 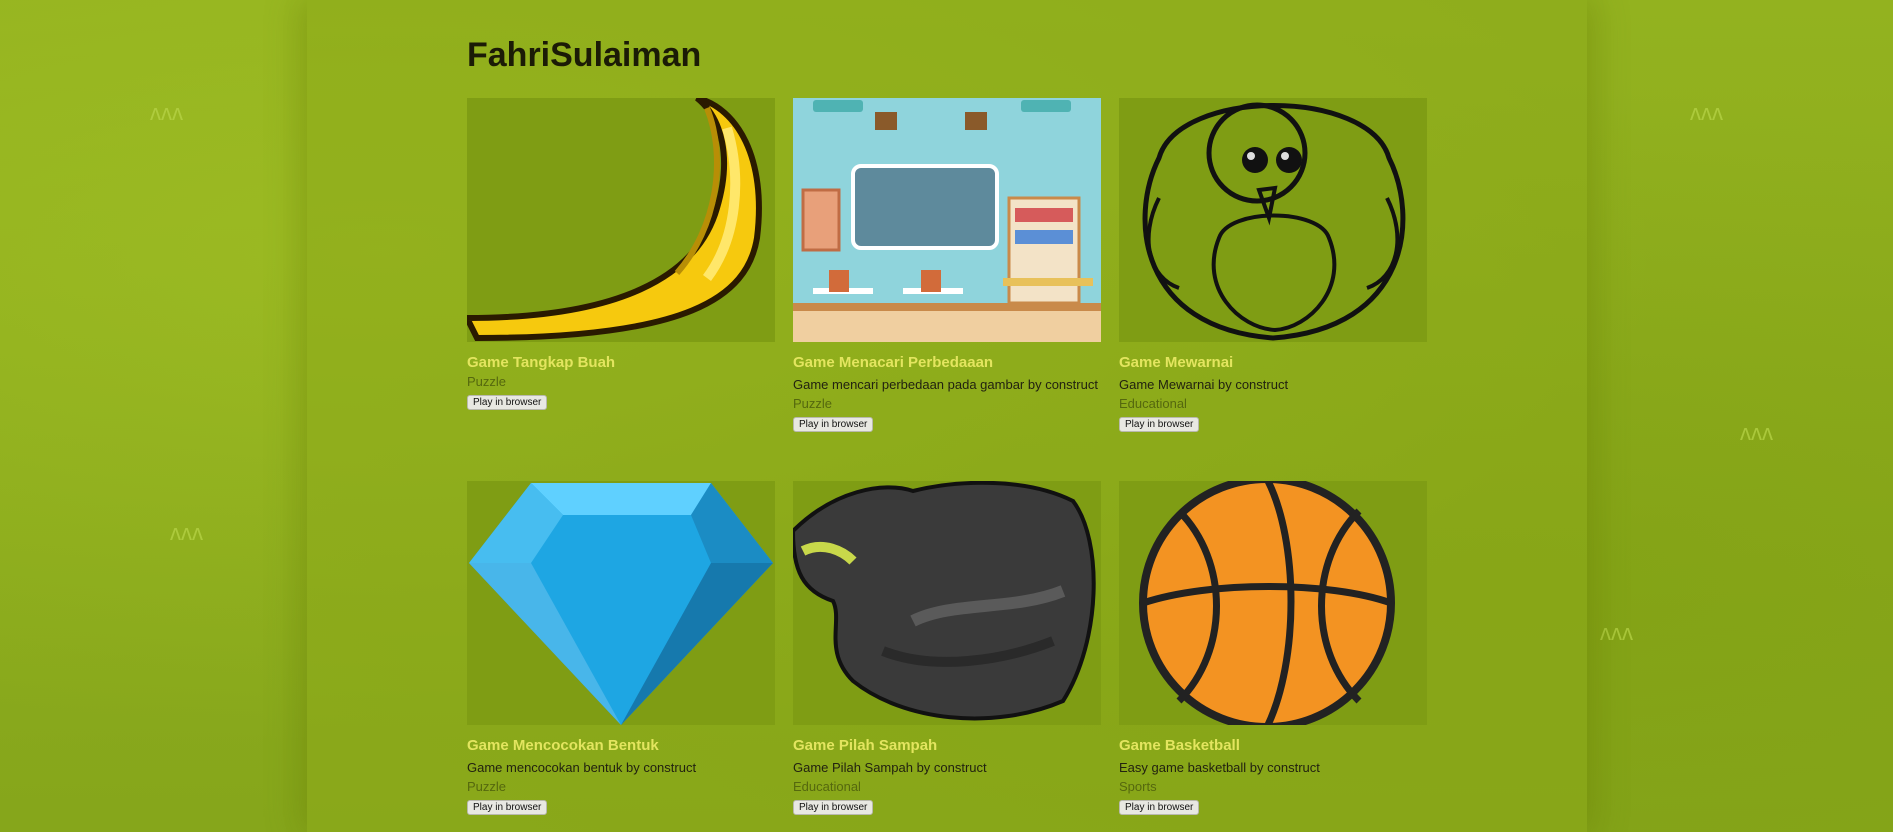 What do you see at coordinates (890, 767) in the screenshot?
I see `game-description: Game Pilah Sampah by construct` at bounding box center [890, 767].